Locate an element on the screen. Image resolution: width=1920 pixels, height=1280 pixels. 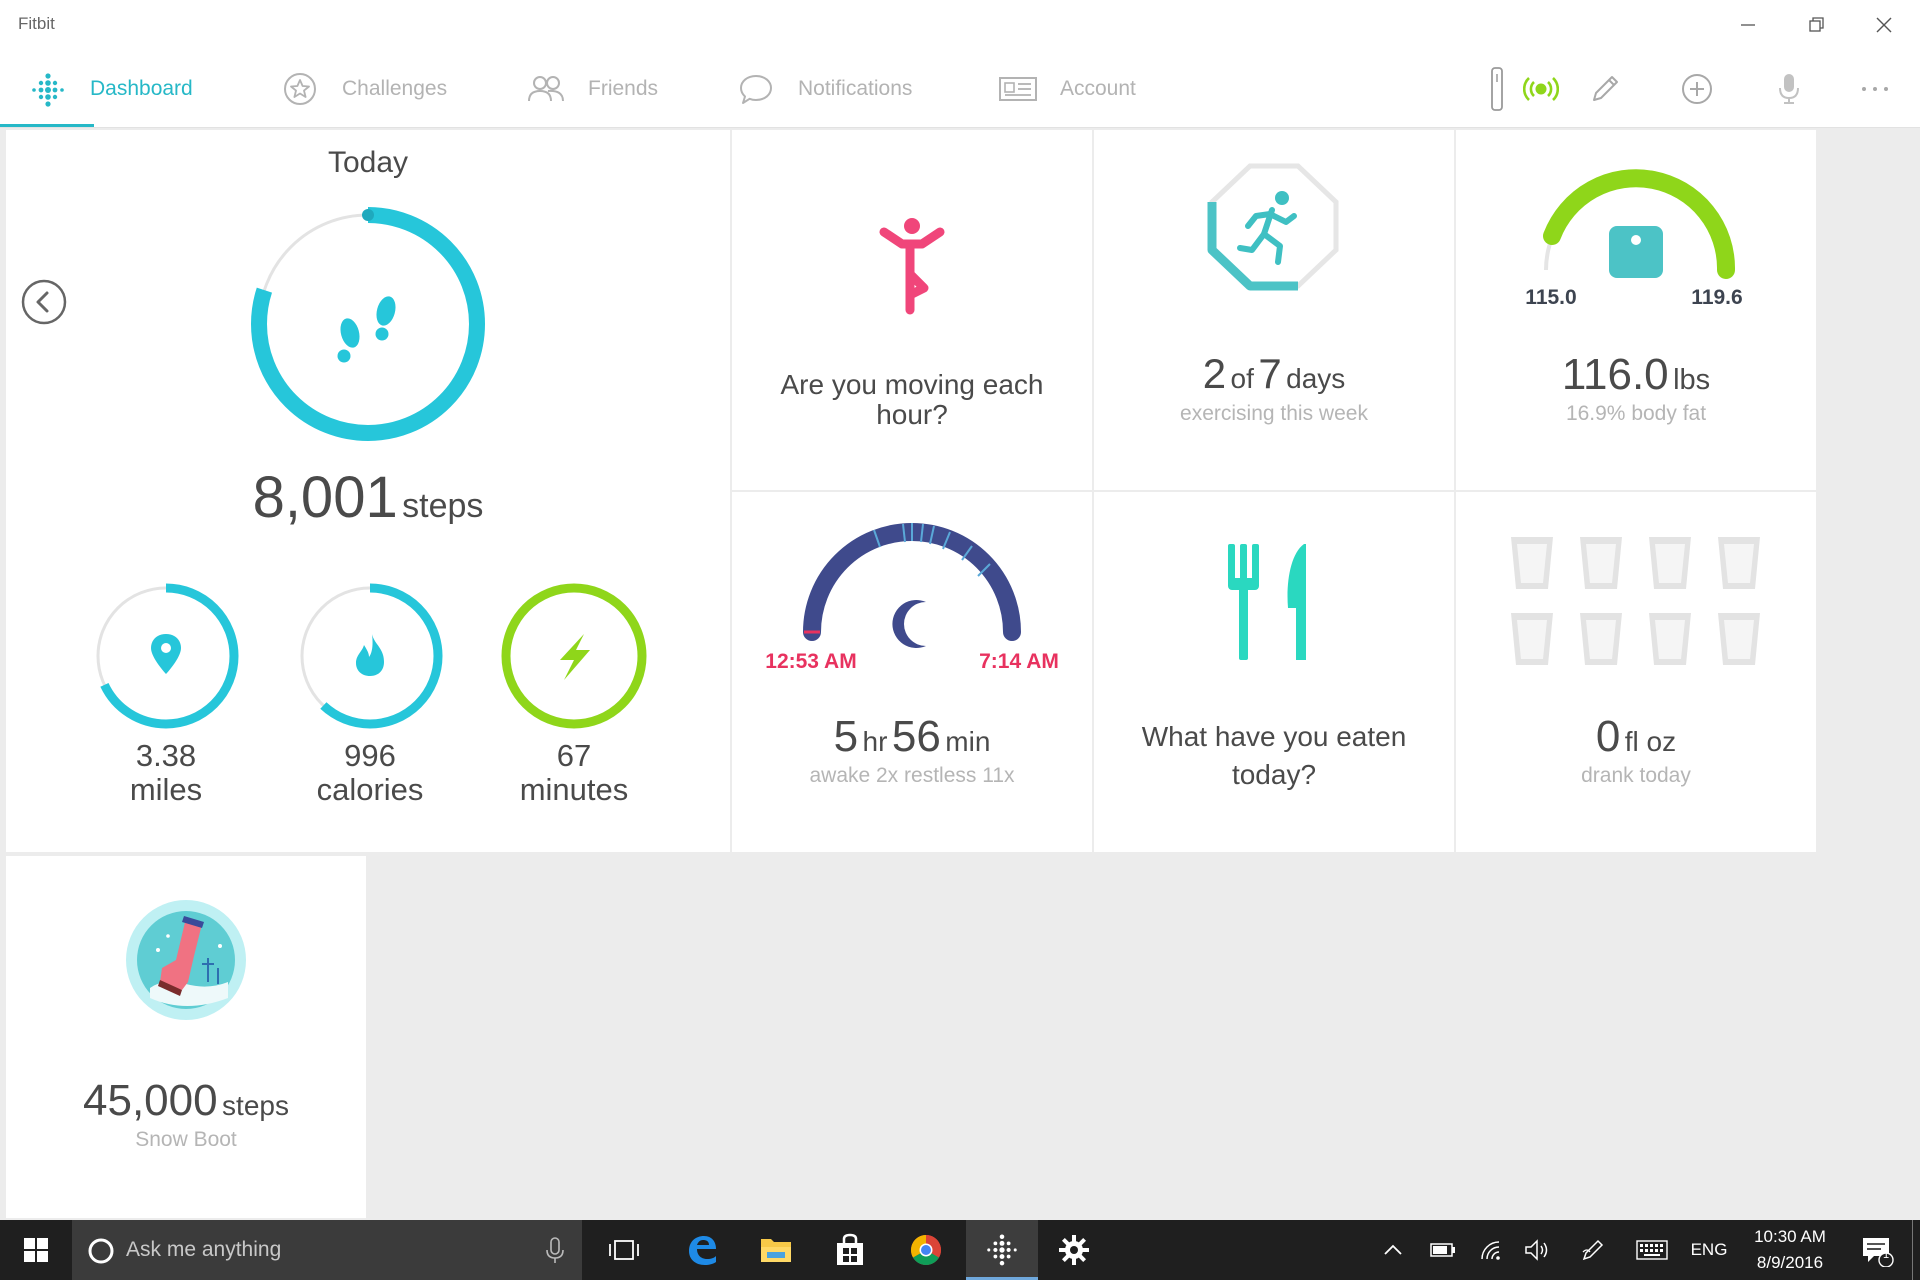
store-bag-icon is located at coordinates (850, 1249).